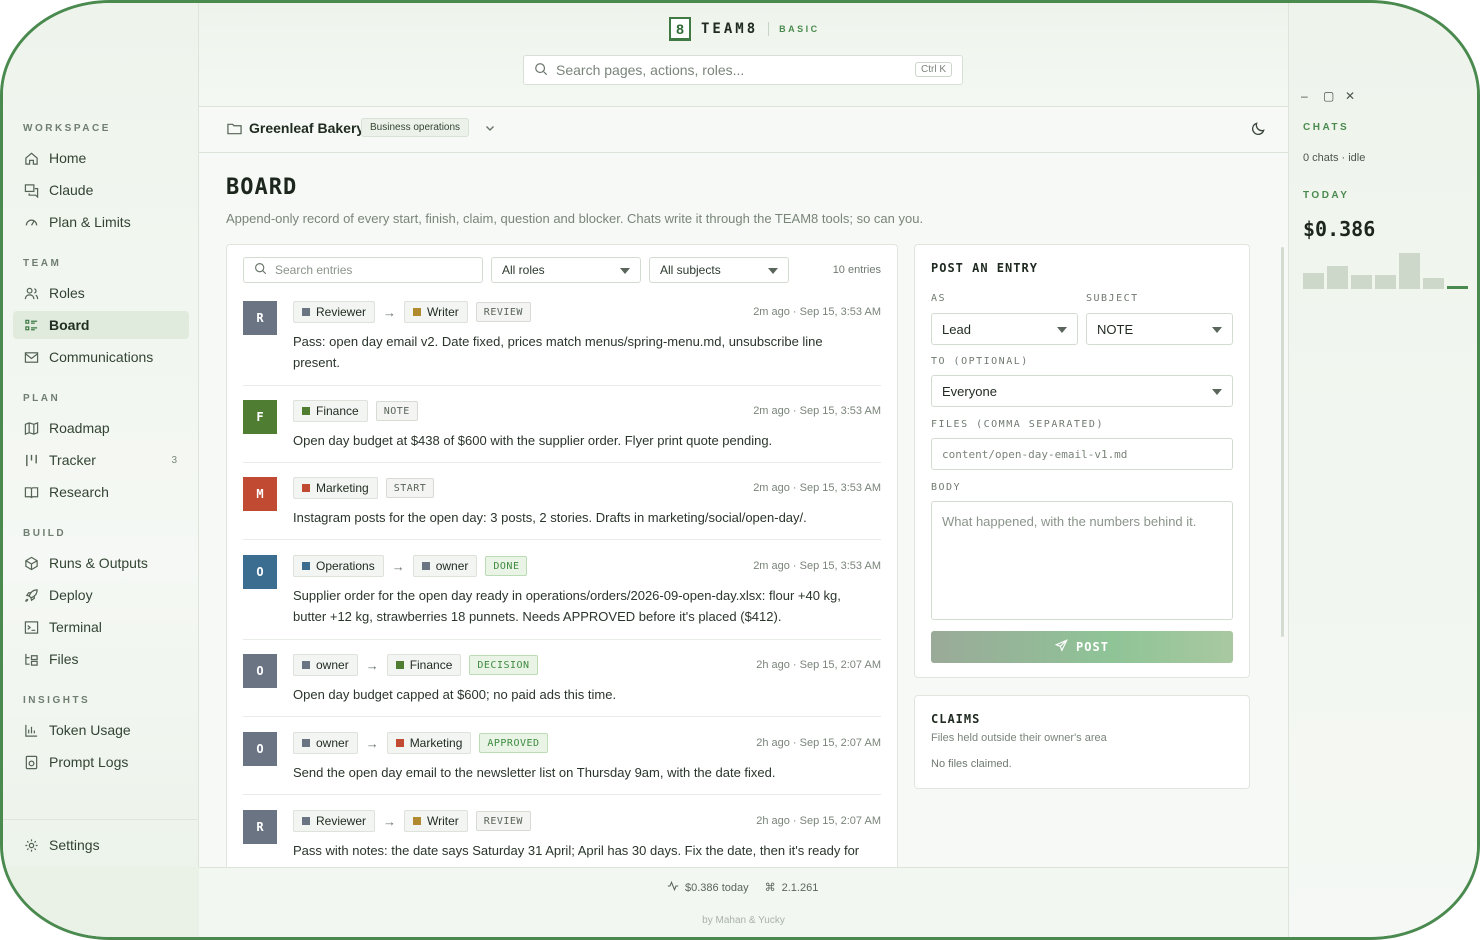 The height and width of the screenshot is (940, 1480). What do you see at coordinates (260, 827) in the screenshot?
I see `entry-avatar: R` at bounding box center [260, 827].